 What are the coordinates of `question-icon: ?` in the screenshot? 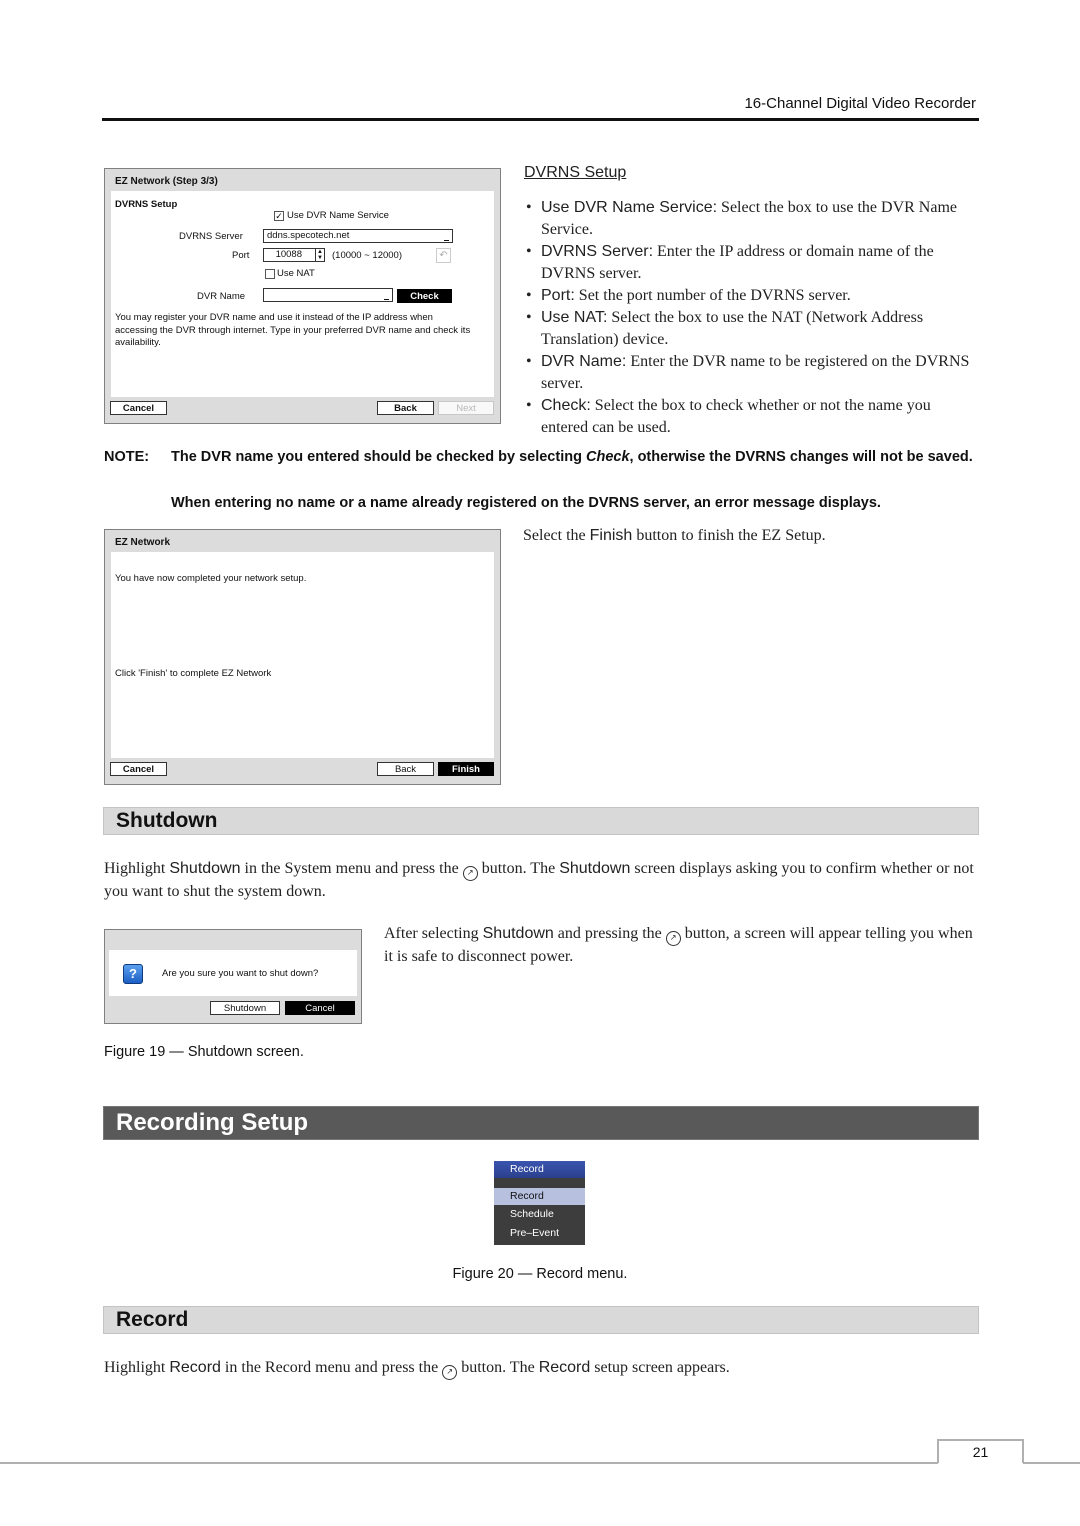 It's located at (133, 974).